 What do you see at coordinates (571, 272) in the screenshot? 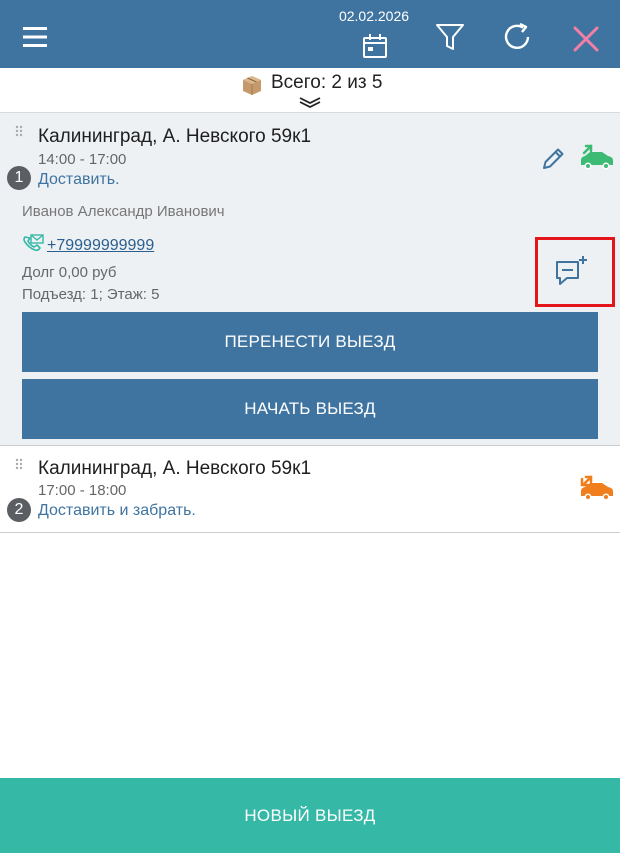
I see `add-comment-icon` at bounding box center [571, 272].